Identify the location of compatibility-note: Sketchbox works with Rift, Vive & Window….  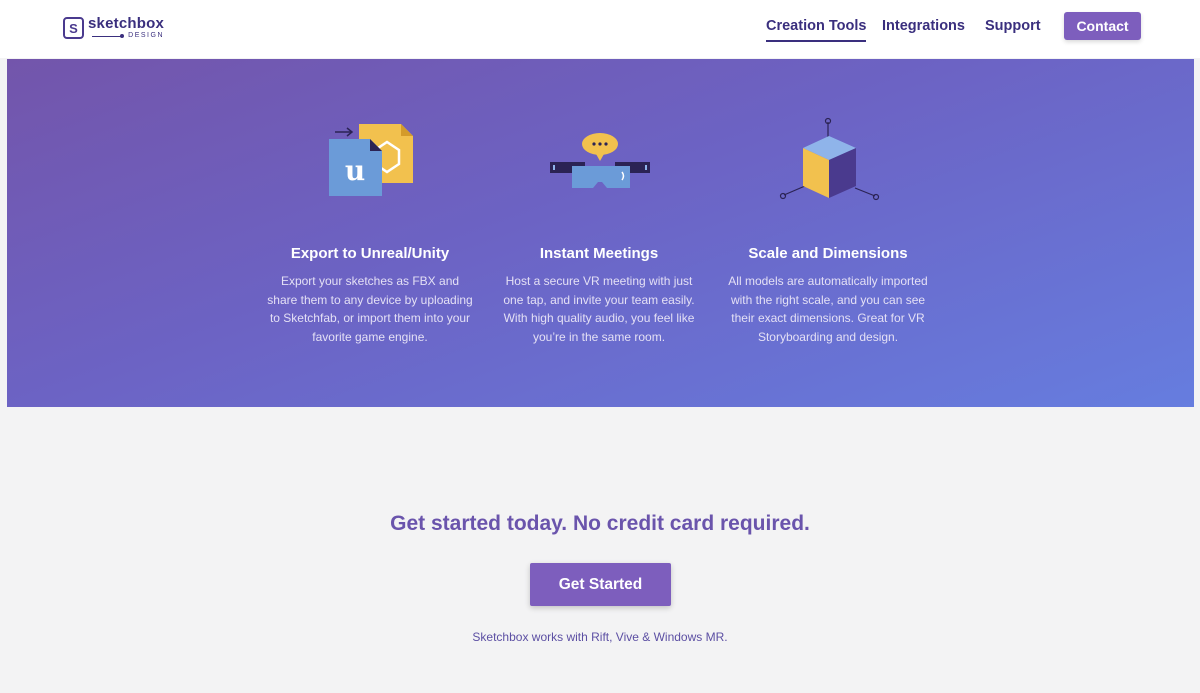
(600, 637).